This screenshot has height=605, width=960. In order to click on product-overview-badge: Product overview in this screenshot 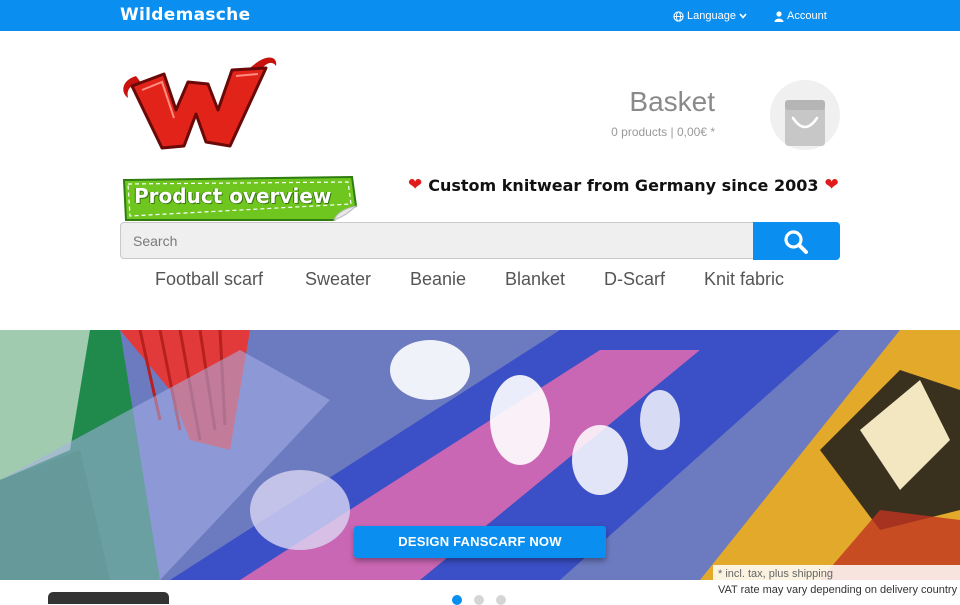, I will do `click(232, 196)`.